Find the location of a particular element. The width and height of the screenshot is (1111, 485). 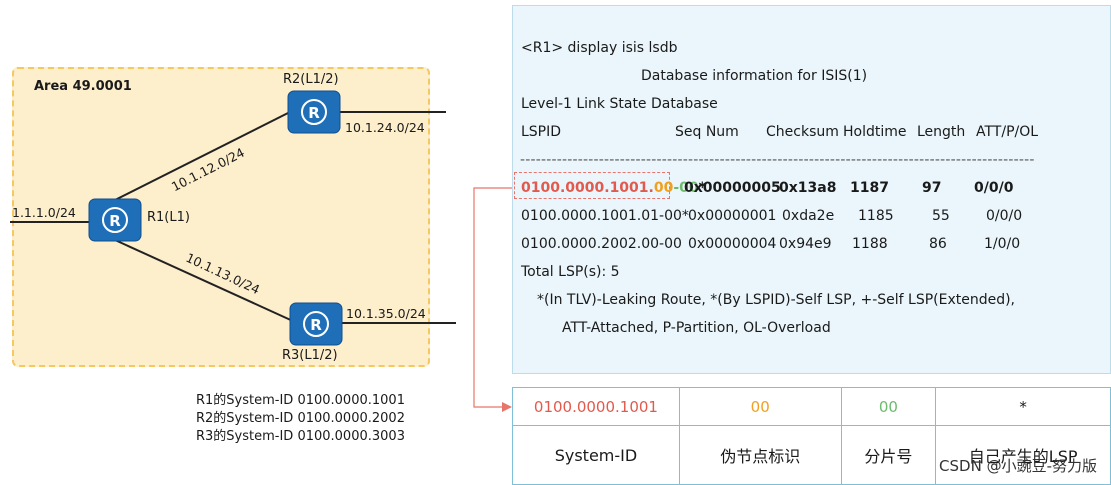

lsdb-row-3-length: 86 is located at coordinates (938, 244).